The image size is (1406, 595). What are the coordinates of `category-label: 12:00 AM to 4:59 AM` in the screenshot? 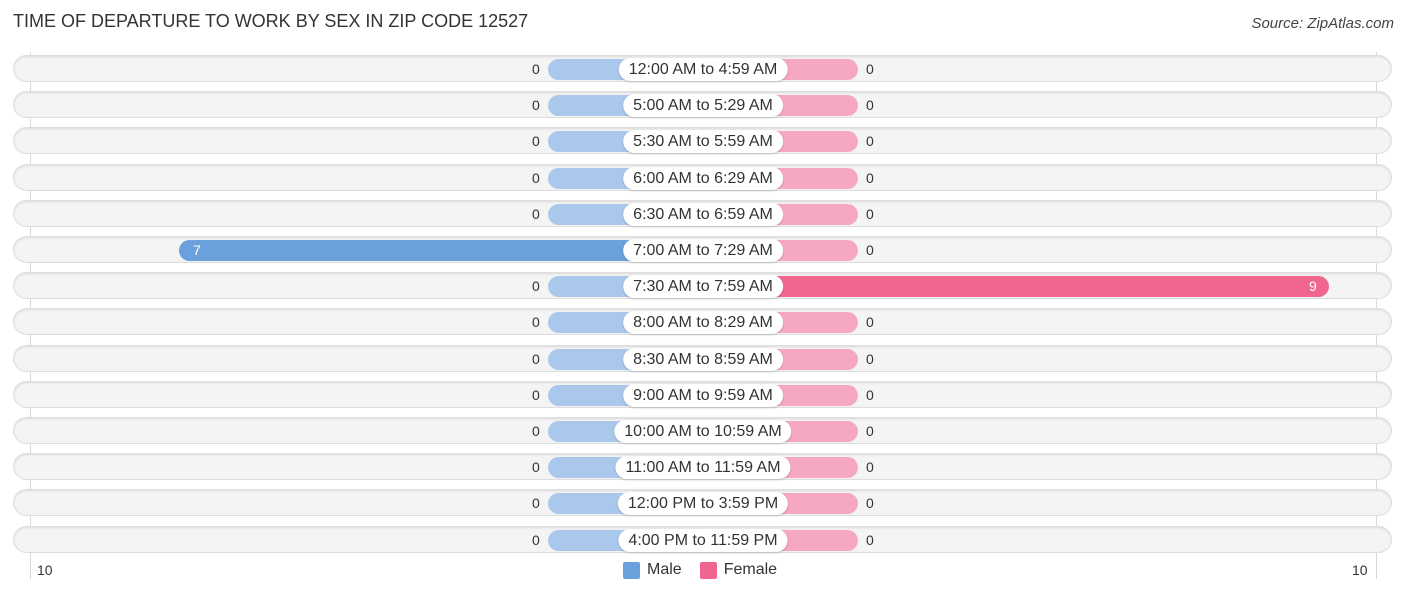 It's located at (703, 69).